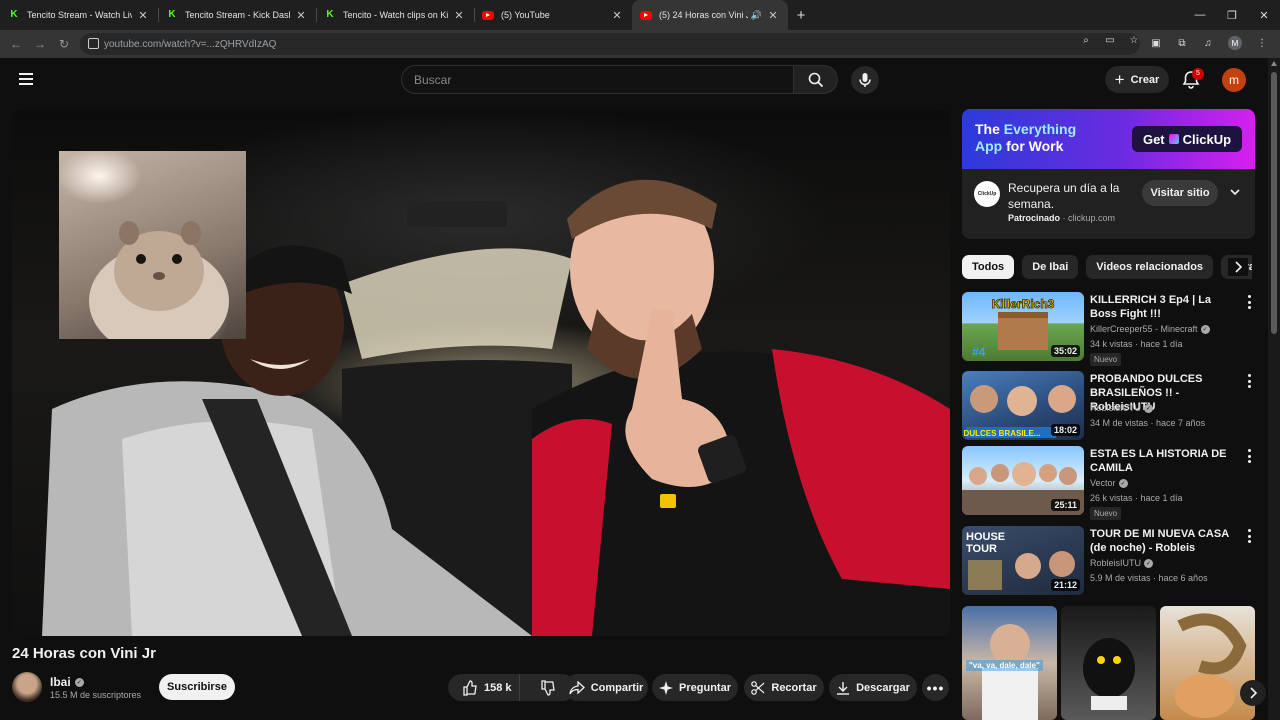 The width and height of the screenshot is (1280, 720). I want to click on search-button, so click(816, 79).